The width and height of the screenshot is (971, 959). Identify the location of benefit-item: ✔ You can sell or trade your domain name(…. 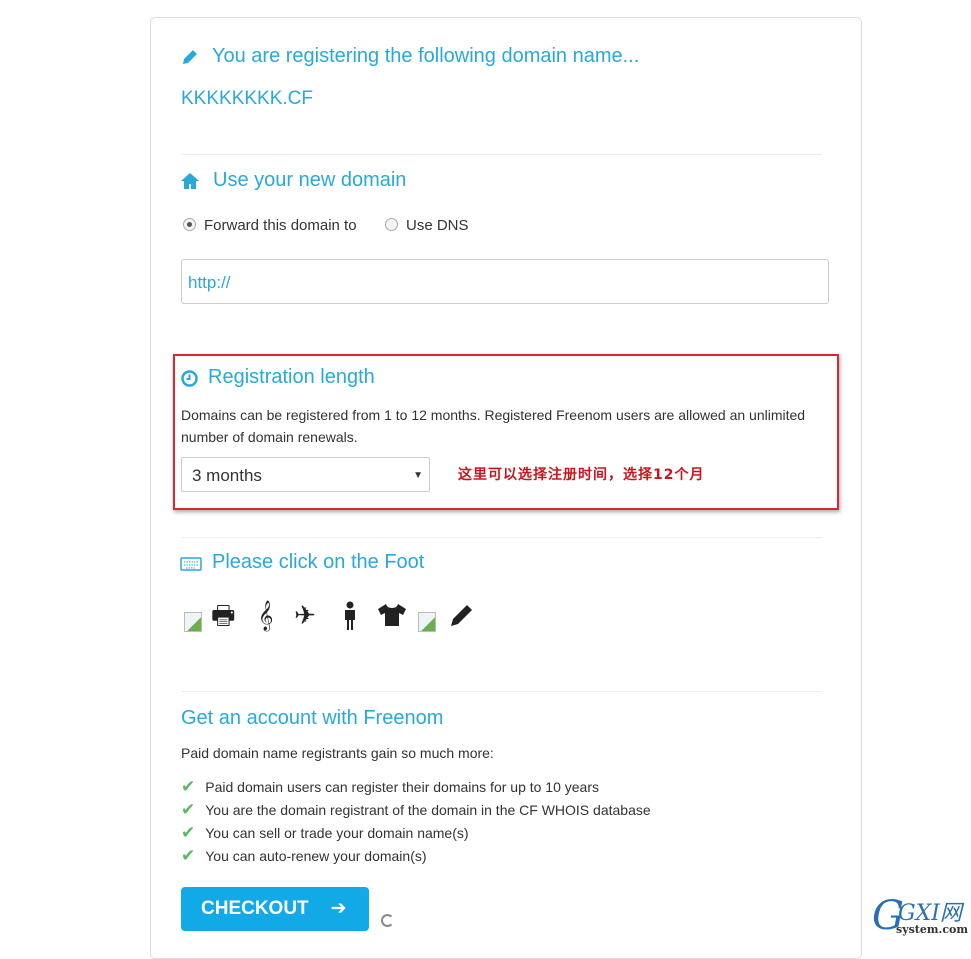
(325, 833).